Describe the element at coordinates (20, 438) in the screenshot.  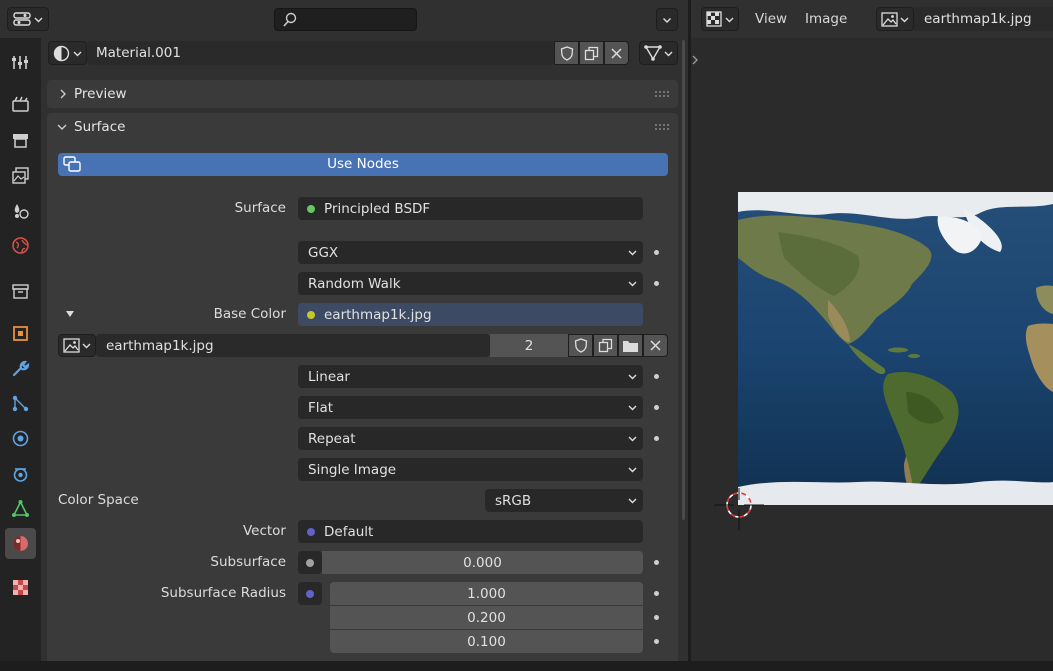
I see `tab-physics` at that location.